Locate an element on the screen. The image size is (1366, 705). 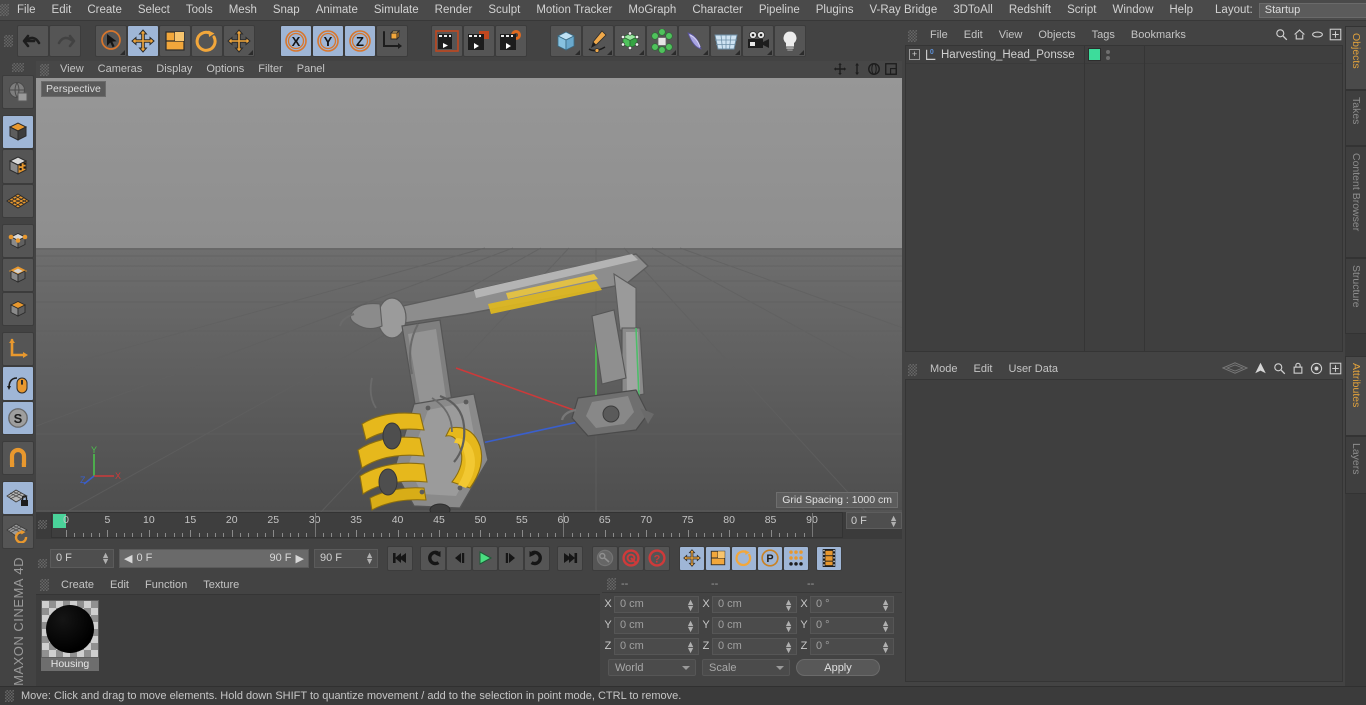
visibility-dots-icon is located at coordinates (1108, 54).